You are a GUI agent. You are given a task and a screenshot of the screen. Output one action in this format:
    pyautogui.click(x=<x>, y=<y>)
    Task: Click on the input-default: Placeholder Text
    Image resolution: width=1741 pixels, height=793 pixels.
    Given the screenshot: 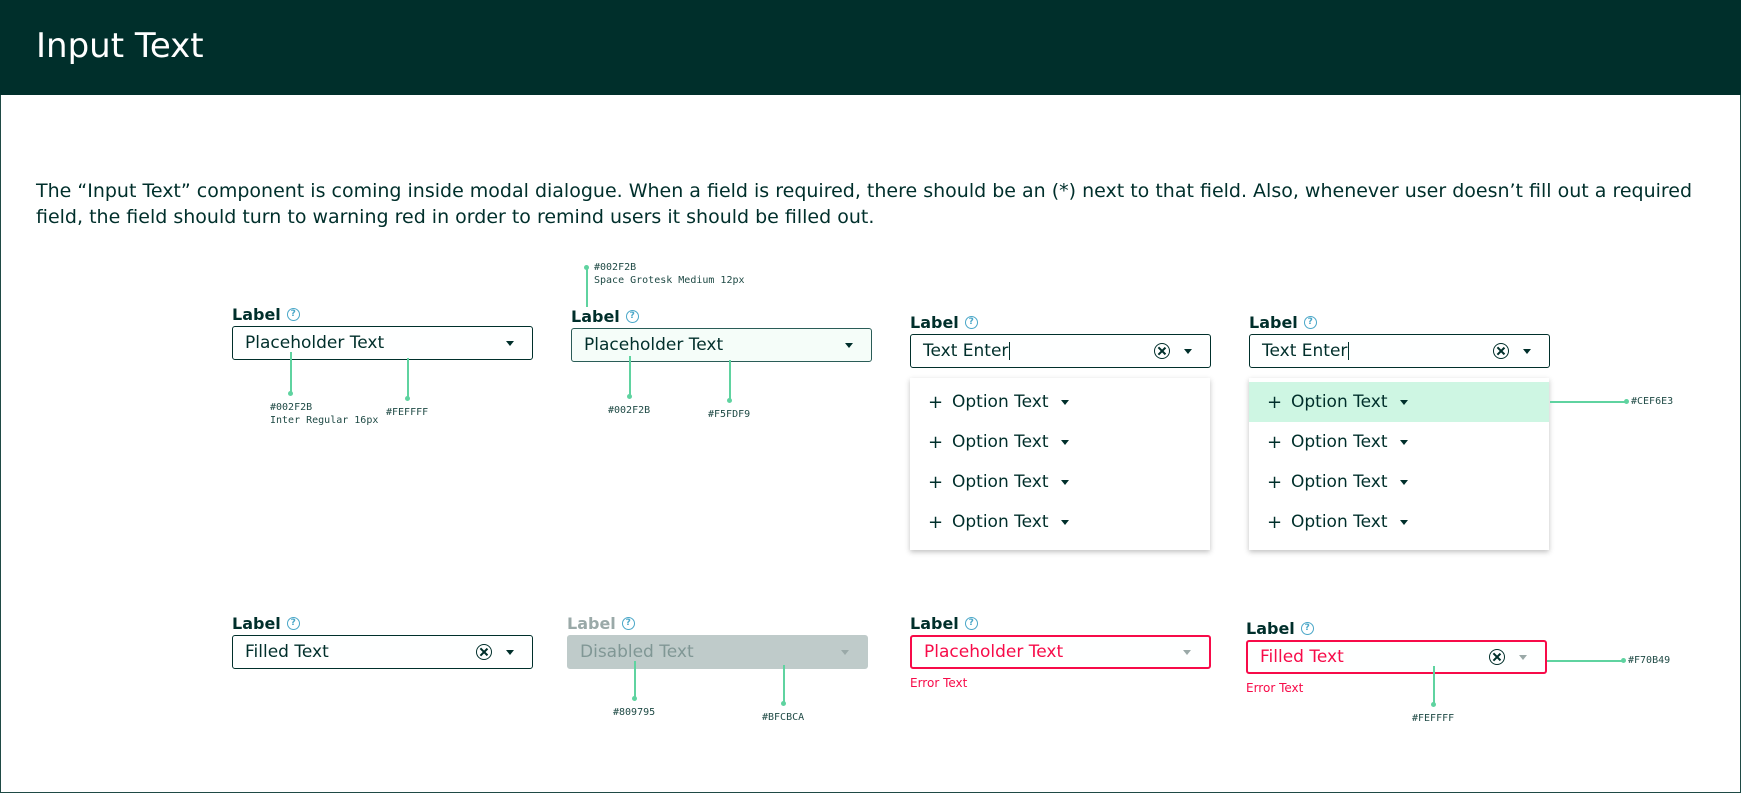 What is the action you would take?
    pyautogui.click(x=382, y=343)
    